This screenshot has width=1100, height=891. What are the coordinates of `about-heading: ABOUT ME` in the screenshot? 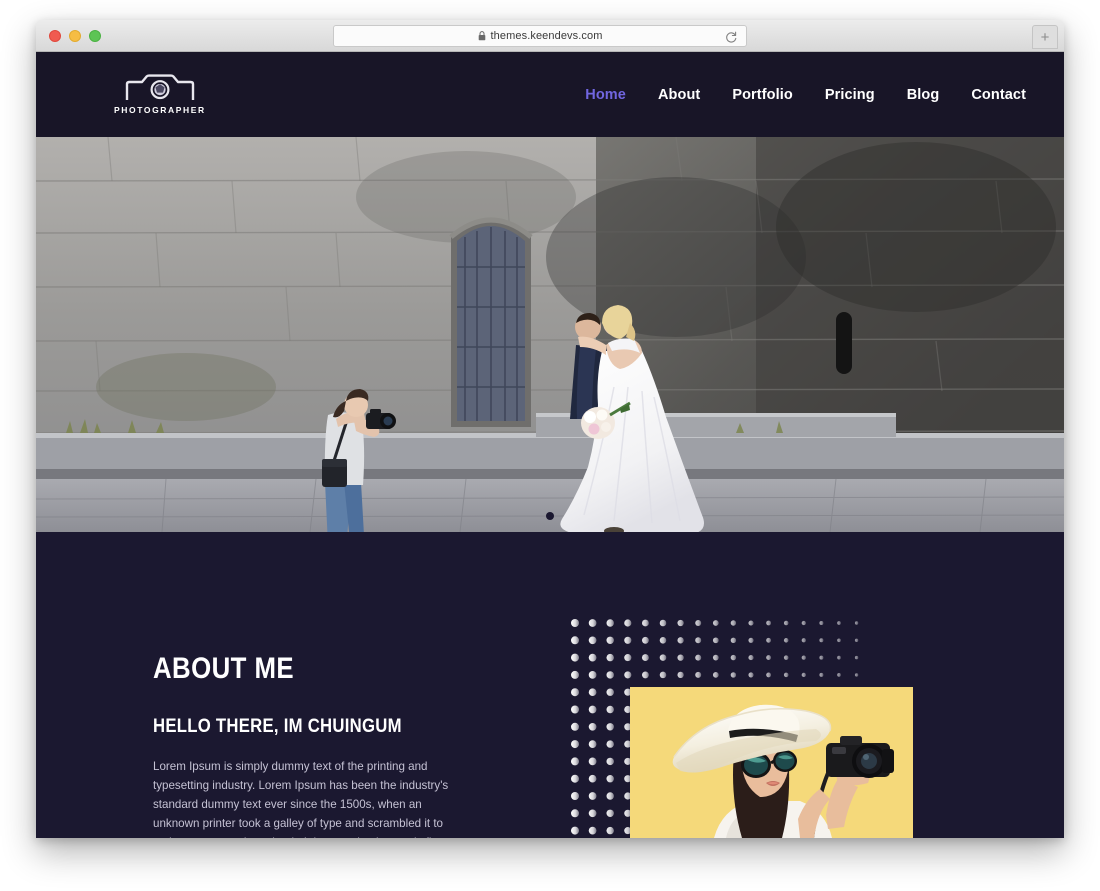 It's located at (224, 668).